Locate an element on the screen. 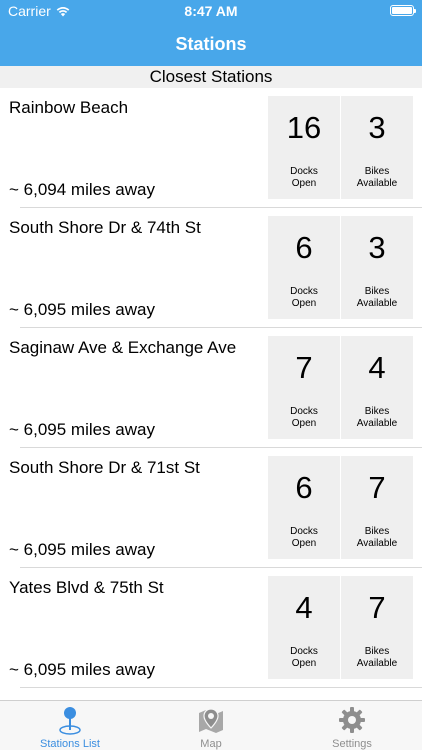 The image size is (422, 751). tab-map: Map is located at coordinates (211, 726).